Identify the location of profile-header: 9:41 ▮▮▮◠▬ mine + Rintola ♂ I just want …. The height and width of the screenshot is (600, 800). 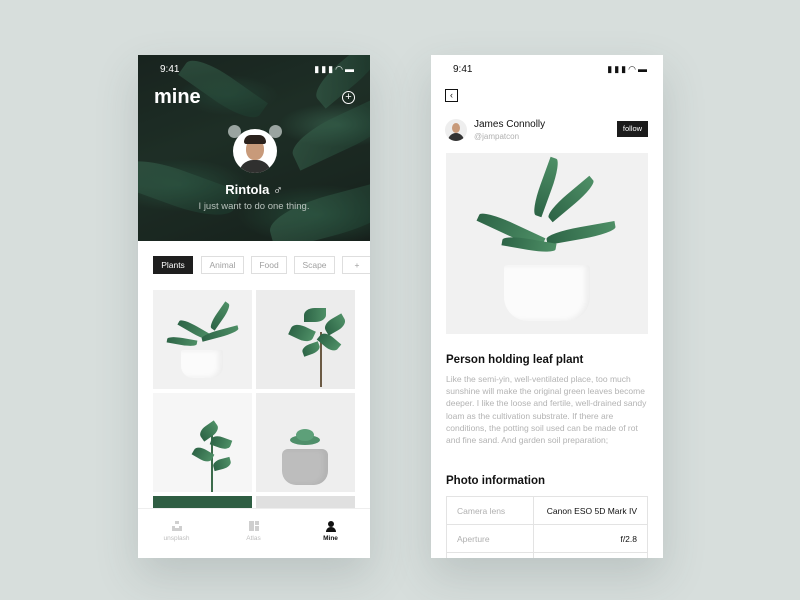
(254, 148).